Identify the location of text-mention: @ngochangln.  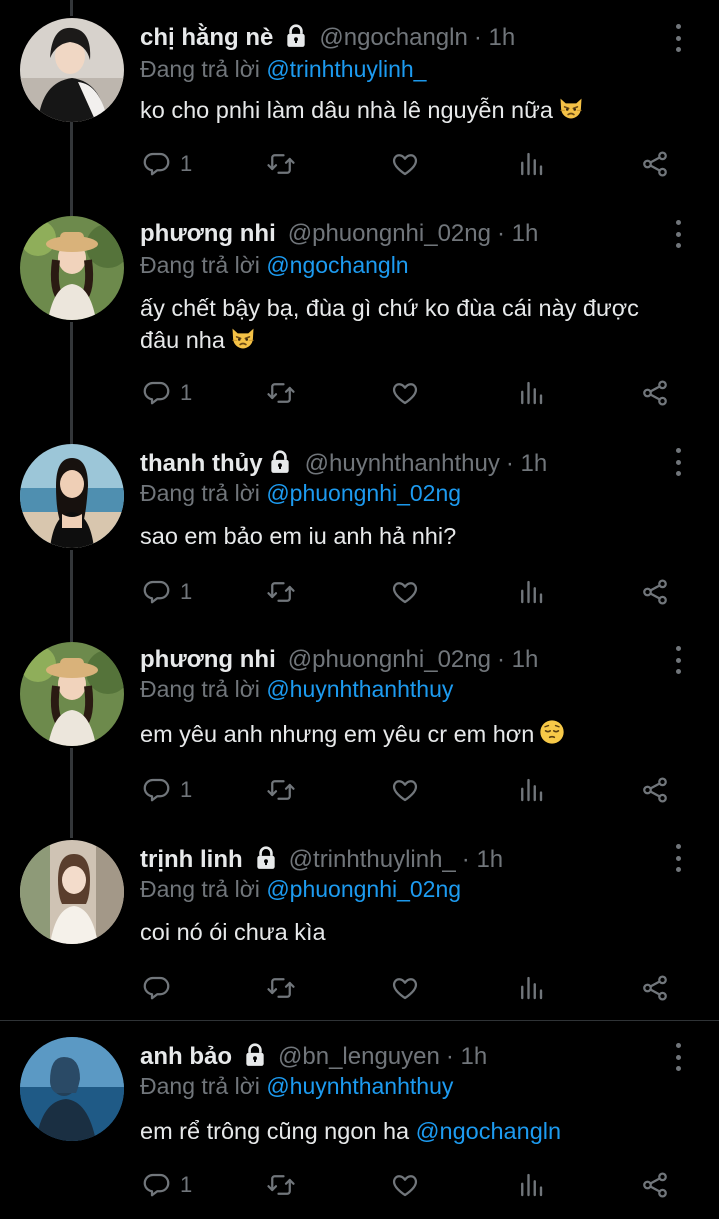
(488, 1131).